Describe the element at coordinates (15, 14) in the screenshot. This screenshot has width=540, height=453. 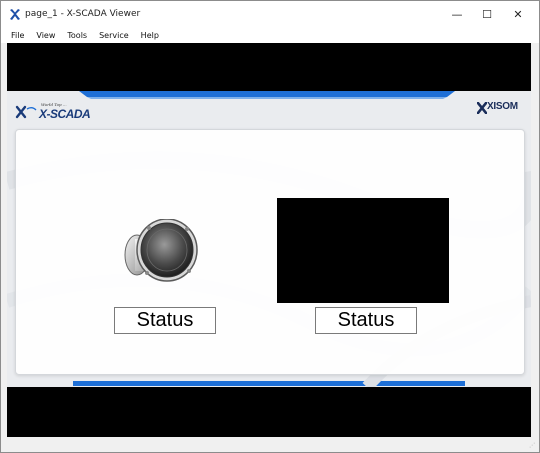
I see `app-icon` at that location.